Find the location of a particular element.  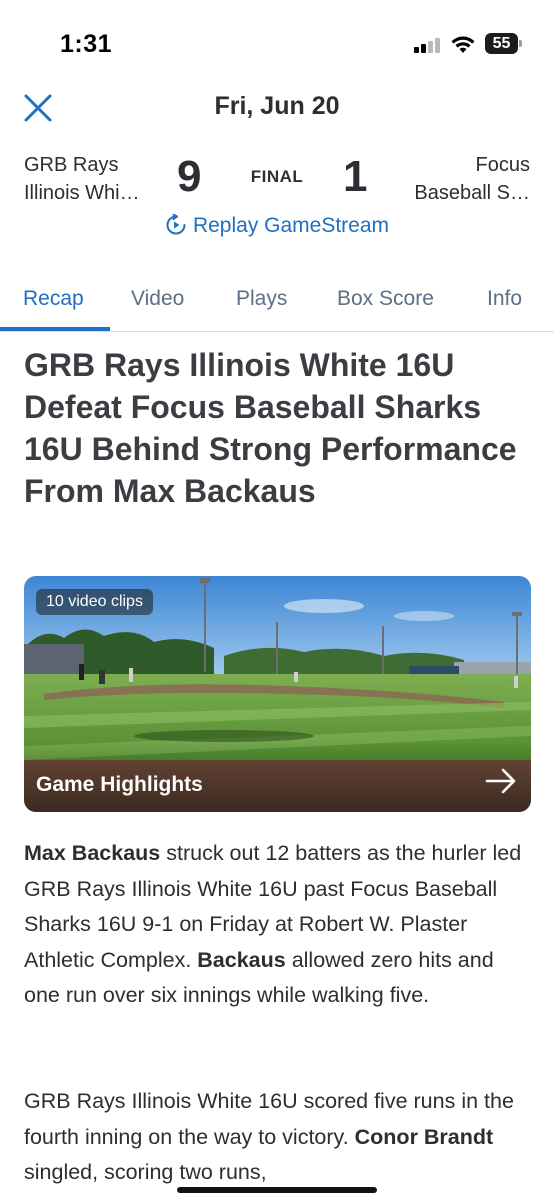

battery-icon: 55 is located at coordinates (503, 43).